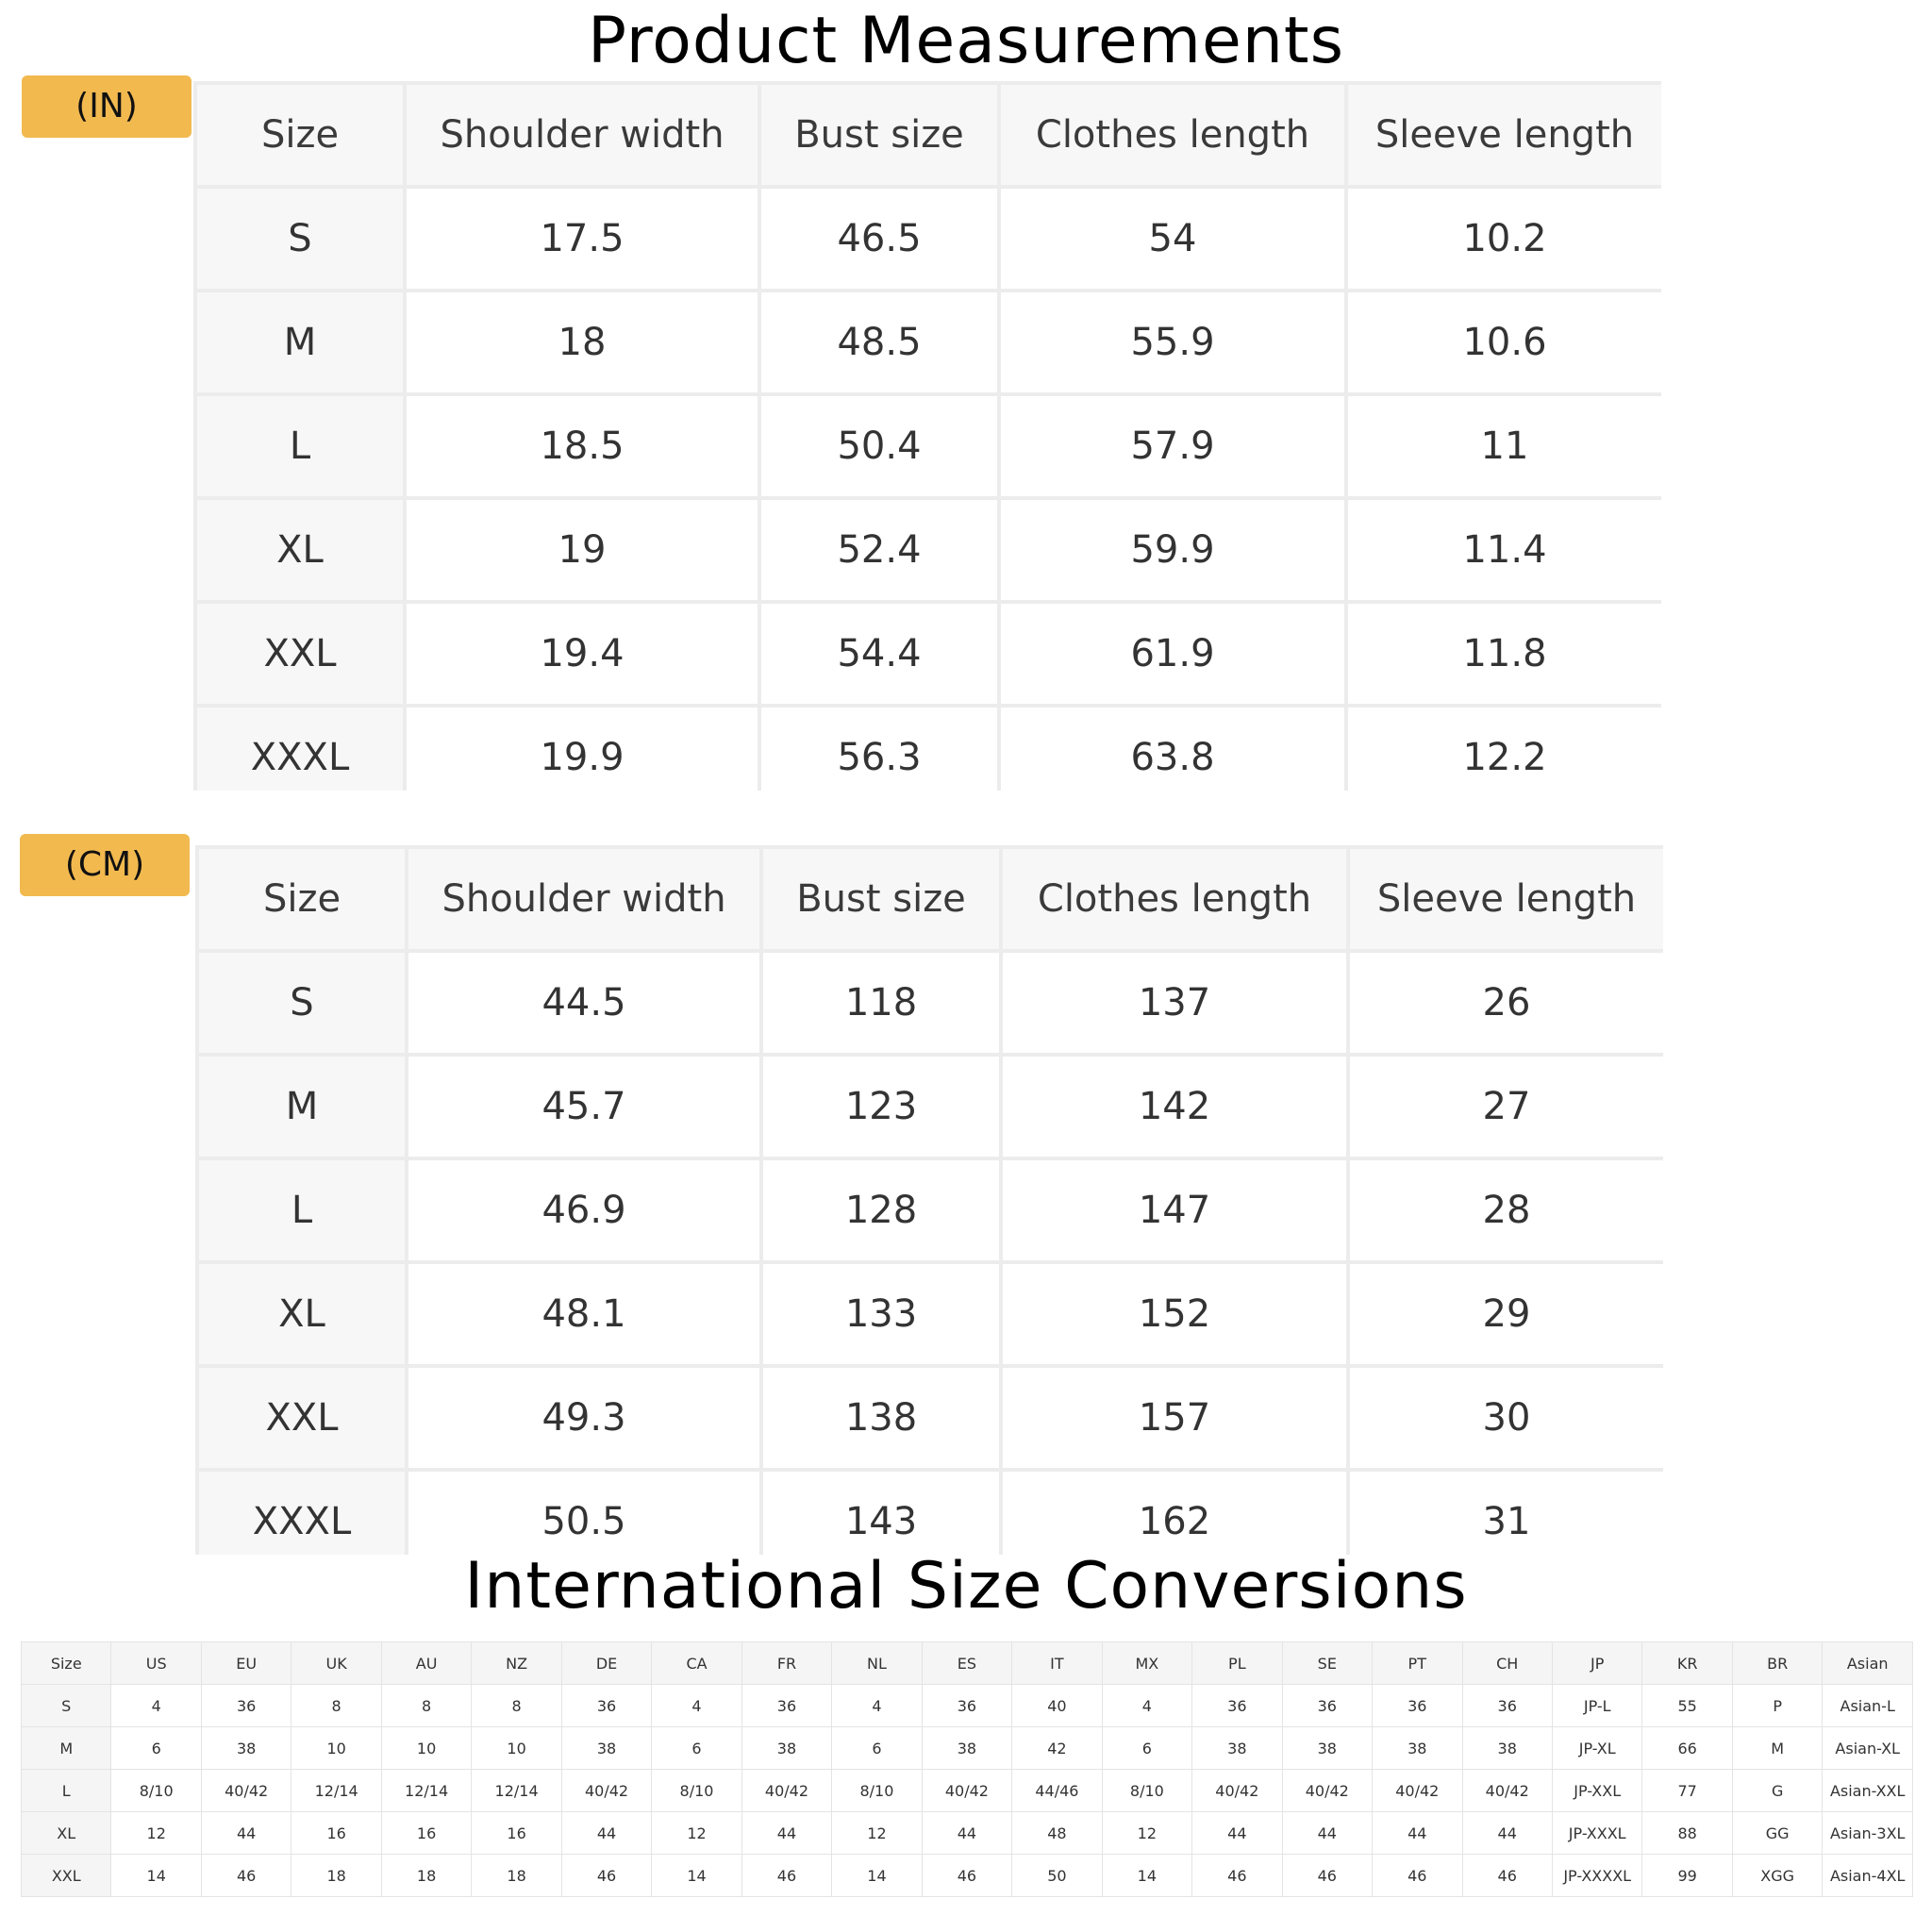 Image resolution: width=1932 pixels, height=1932 pixels. What do you see at coordinates (1505, 1314) in the screenshot?
I see `value-cell: 29` at bounding box center [1505, 1314].